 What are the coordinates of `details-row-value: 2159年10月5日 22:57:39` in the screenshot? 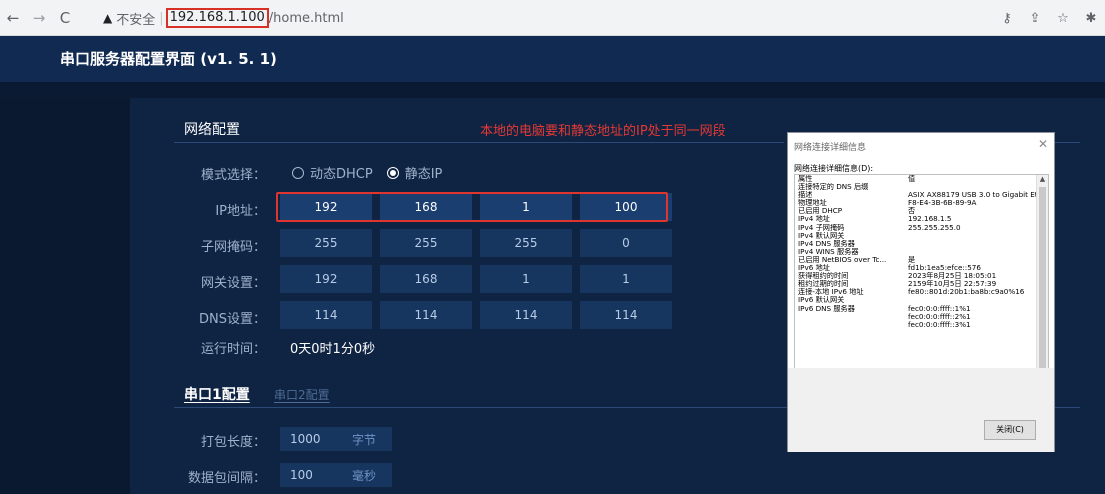 It's located at (952, 284).